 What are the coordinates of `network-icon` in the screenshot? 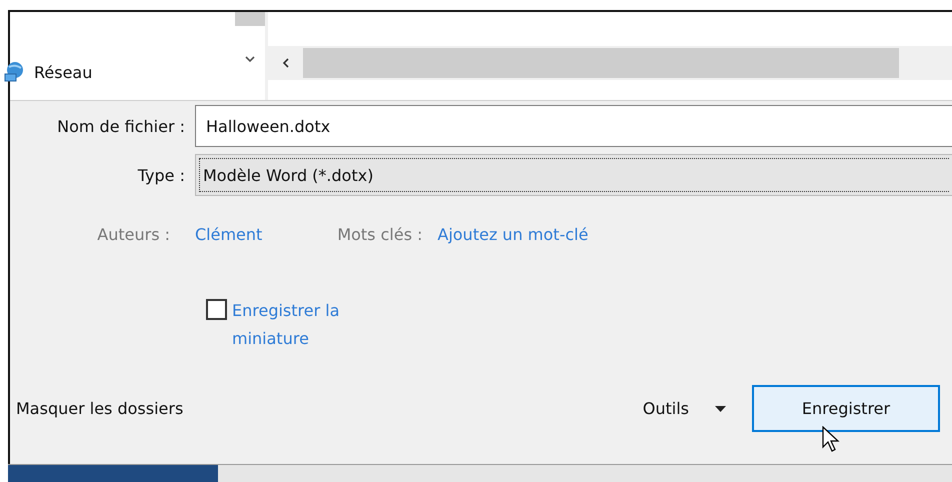 It's located at (15, 72).